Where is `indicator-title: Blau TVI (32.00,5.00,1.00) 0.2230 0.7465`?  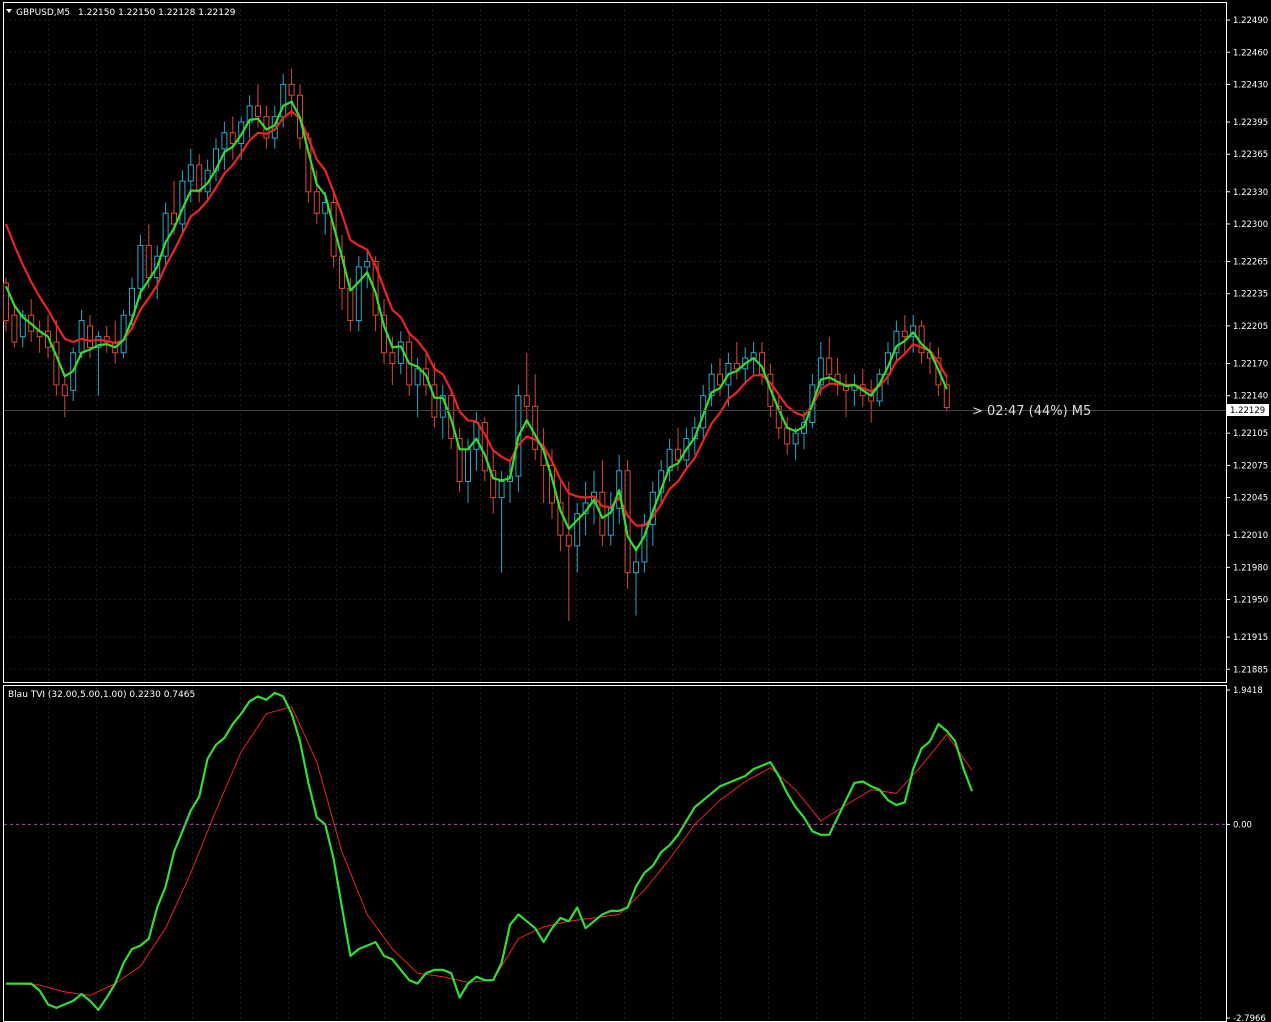
indicator-title: Blau TVI (32.00,5.00,1.00) 0.2230 0.7465 is located at coordinates (101, 695).